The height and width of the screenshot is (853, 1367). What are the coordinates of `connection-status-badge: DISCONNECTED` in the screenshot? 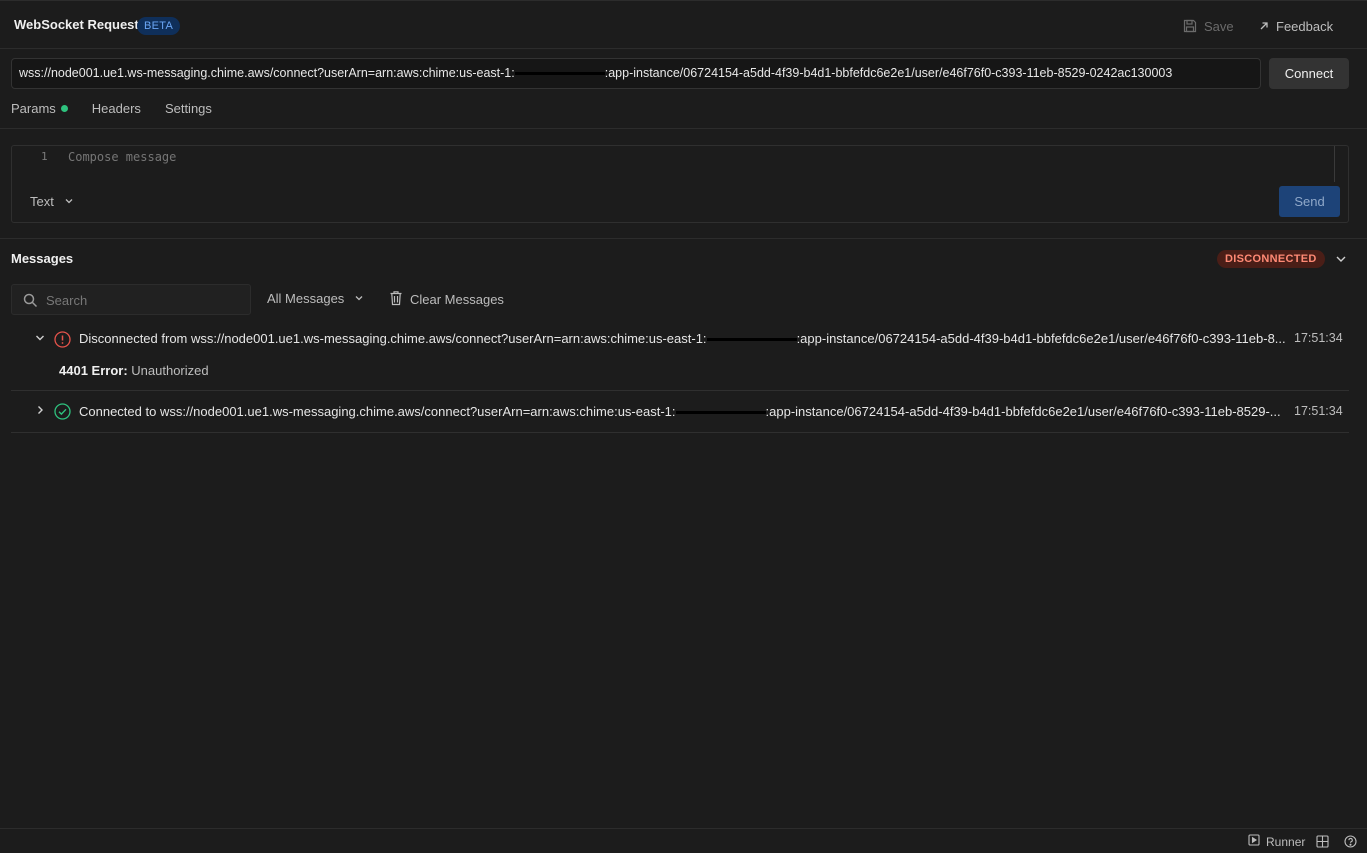 It's located at (1271, 259).